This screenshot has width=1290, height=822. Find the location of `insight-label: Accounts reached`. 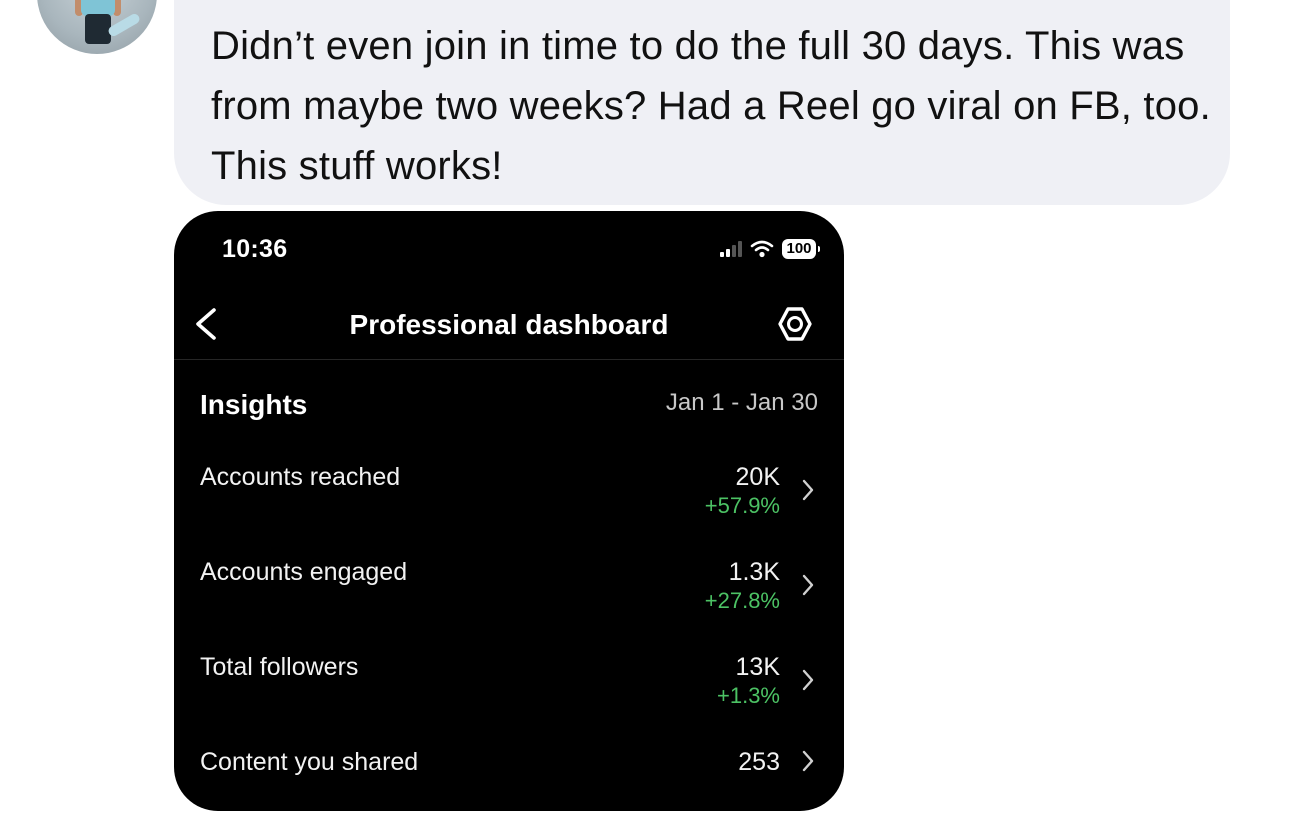

insight-label: Accounts reached is located at coordinates (300, 477).